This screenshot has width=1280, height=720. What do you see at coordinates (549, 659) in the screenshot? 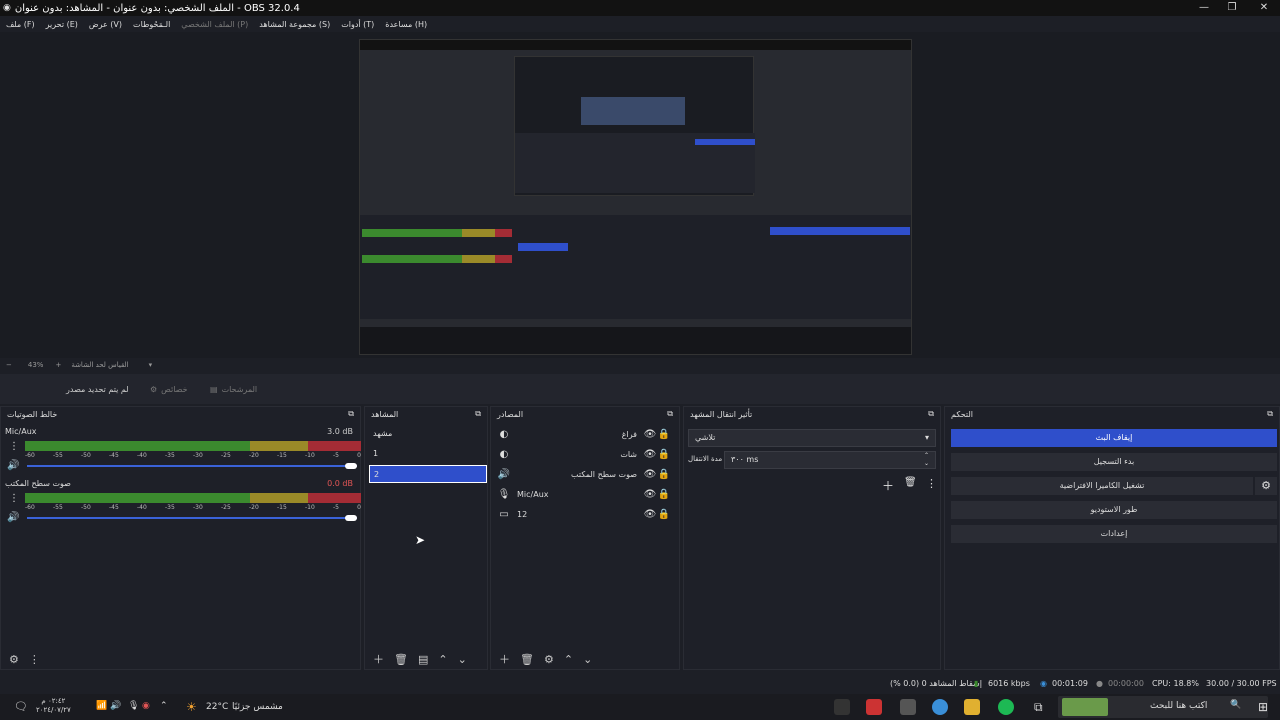
I see `gear-icon: ⚙` at bounding box center [549, 659].